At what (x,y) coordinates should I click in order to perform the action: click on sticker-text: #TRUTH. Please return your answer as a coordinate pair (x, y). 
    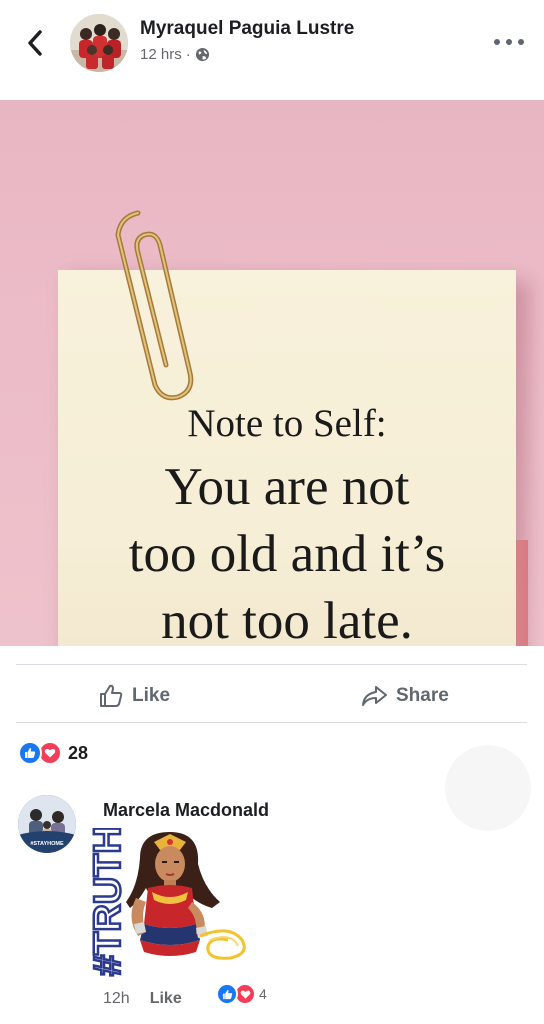
    Looking at the image, I should click on (108, 902).